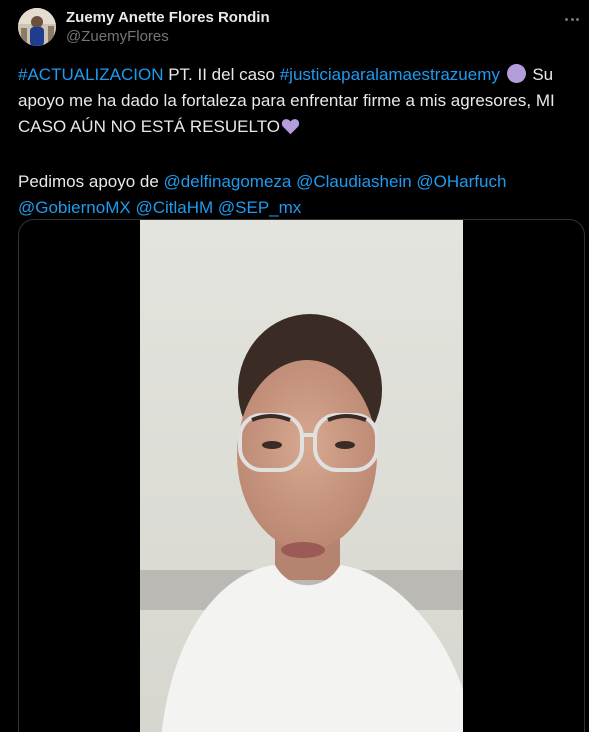 This screenshot has width=589, height=732. I want to click on more-options-icon, so click(572, 19).